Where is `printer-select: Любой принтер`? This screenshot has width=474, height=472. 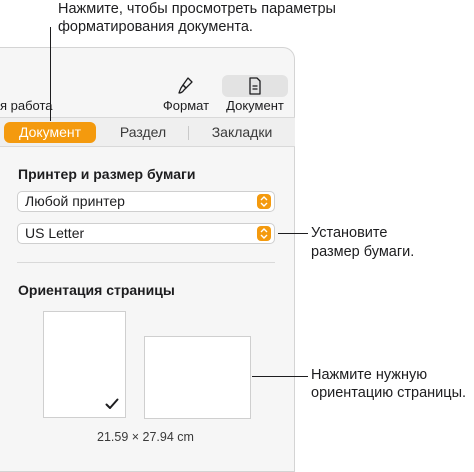 printer-select: Любой принтер is located at coordinates (146, 201).